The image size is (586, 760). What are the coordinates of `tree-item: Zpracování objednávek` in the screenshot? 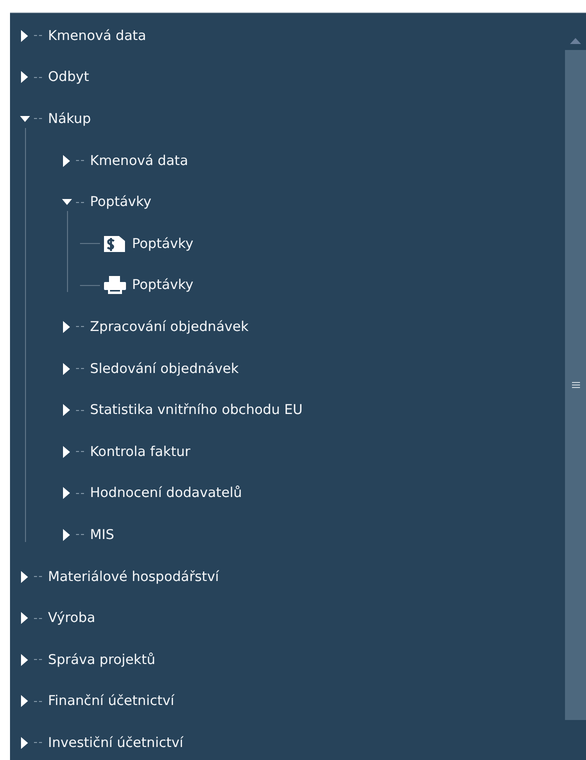 It's located at (169, 326).